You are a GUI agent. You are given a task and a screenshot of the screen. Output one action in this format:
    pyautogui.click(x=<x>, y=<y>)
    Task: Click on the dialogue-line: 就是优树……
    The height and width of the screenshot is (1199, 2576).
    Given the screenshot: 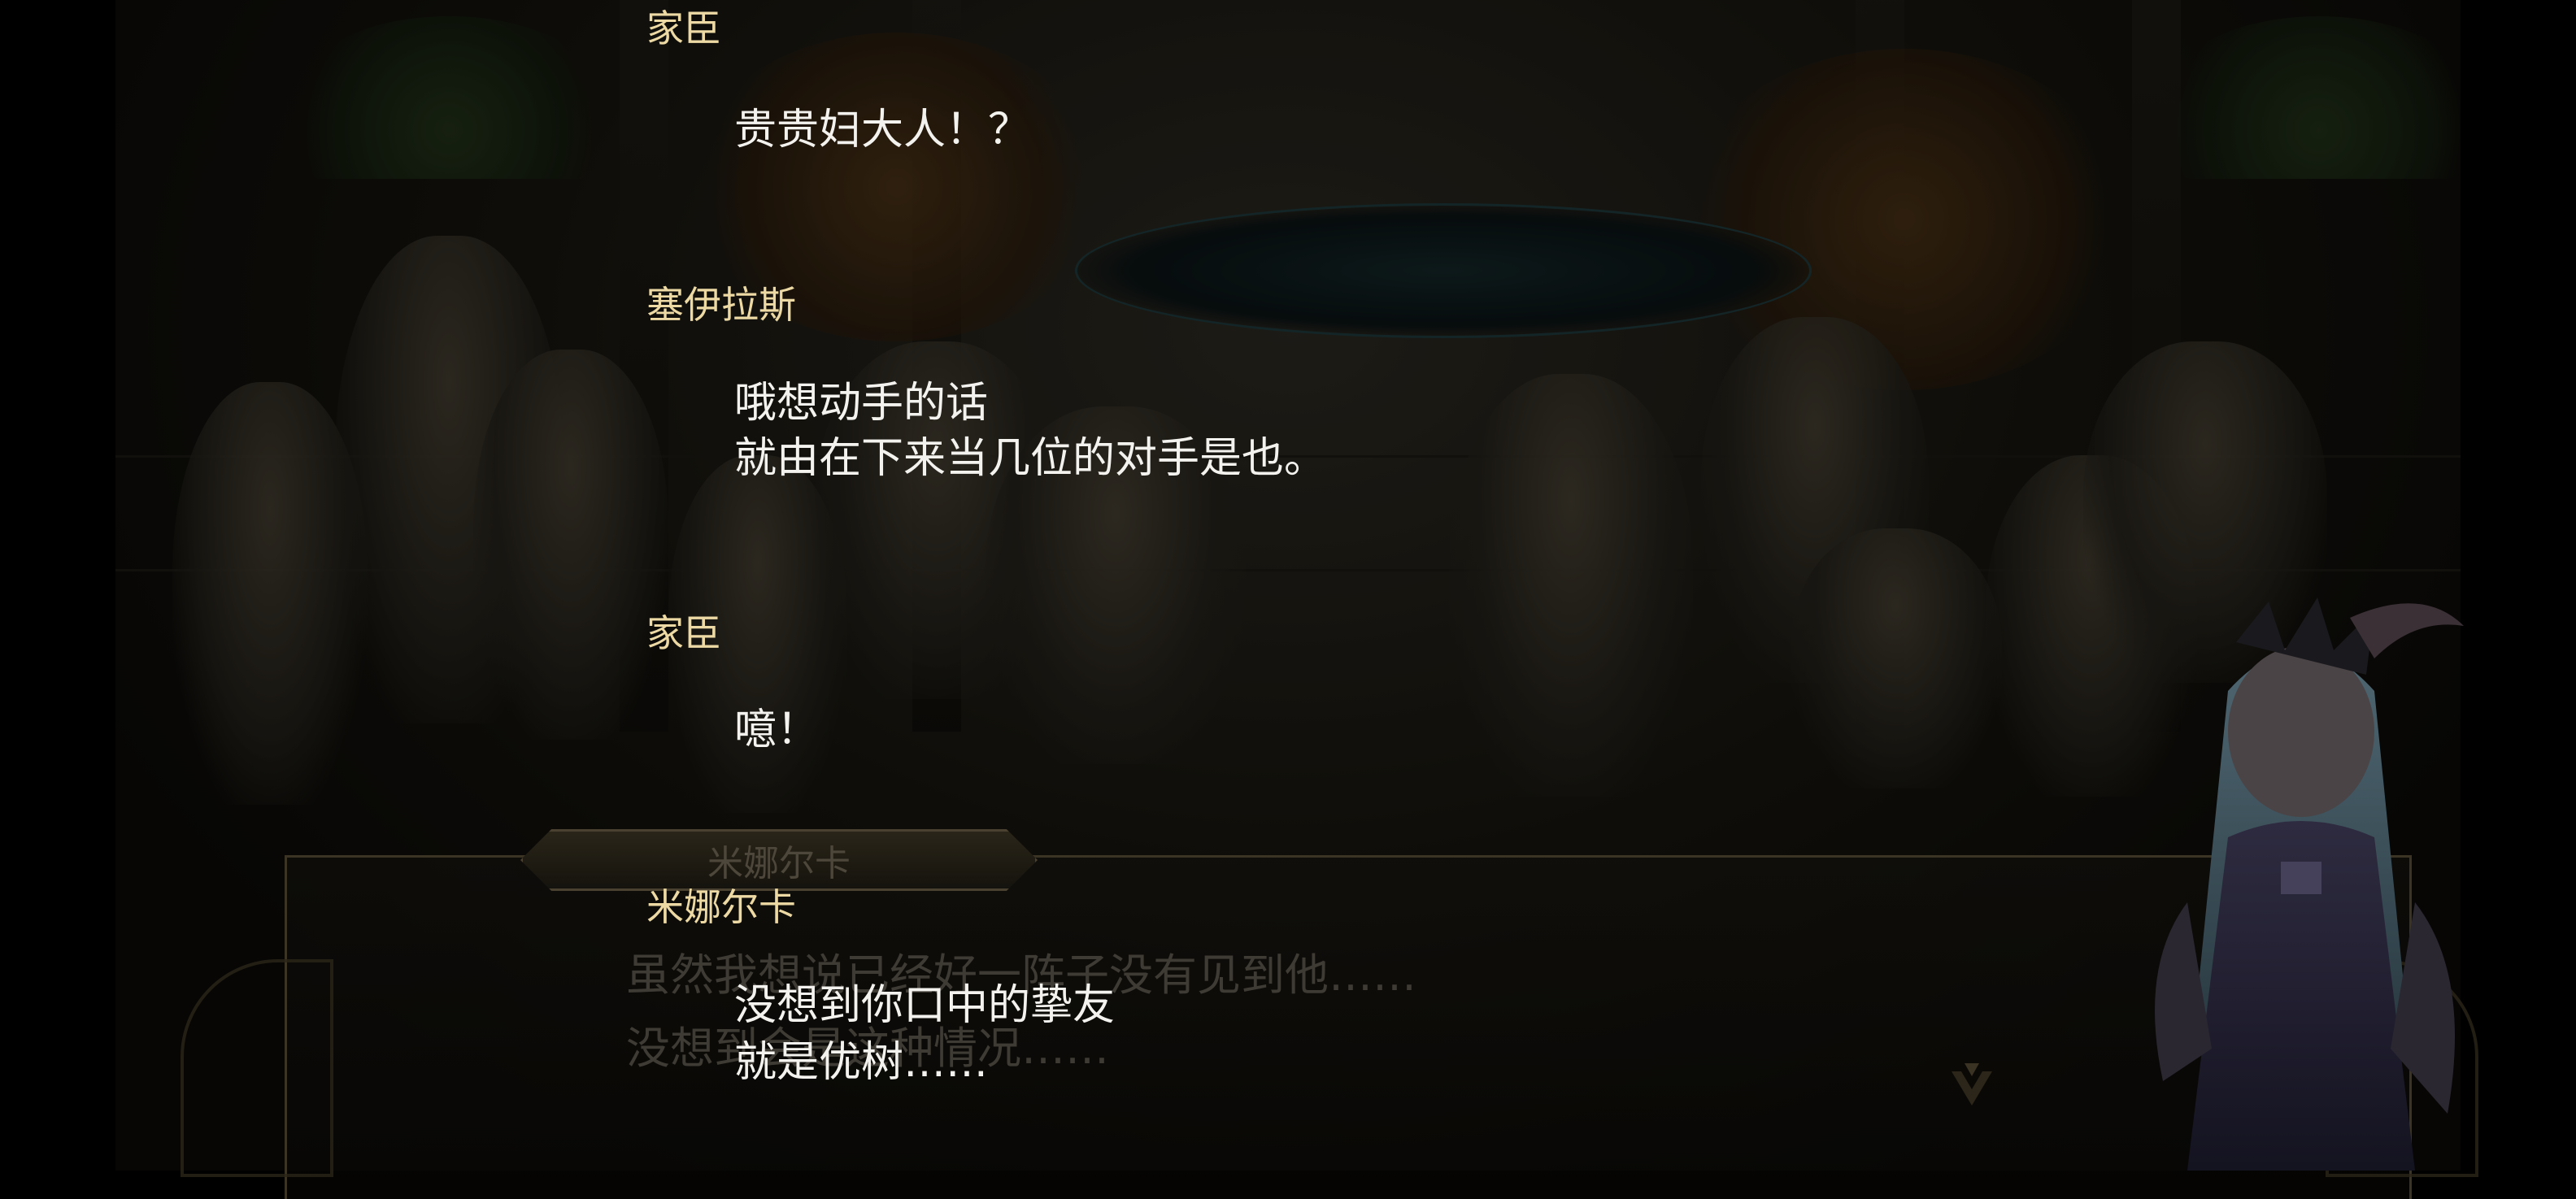 What is the action you would take?
    pyautogui.click(x=861, y=1062)
    